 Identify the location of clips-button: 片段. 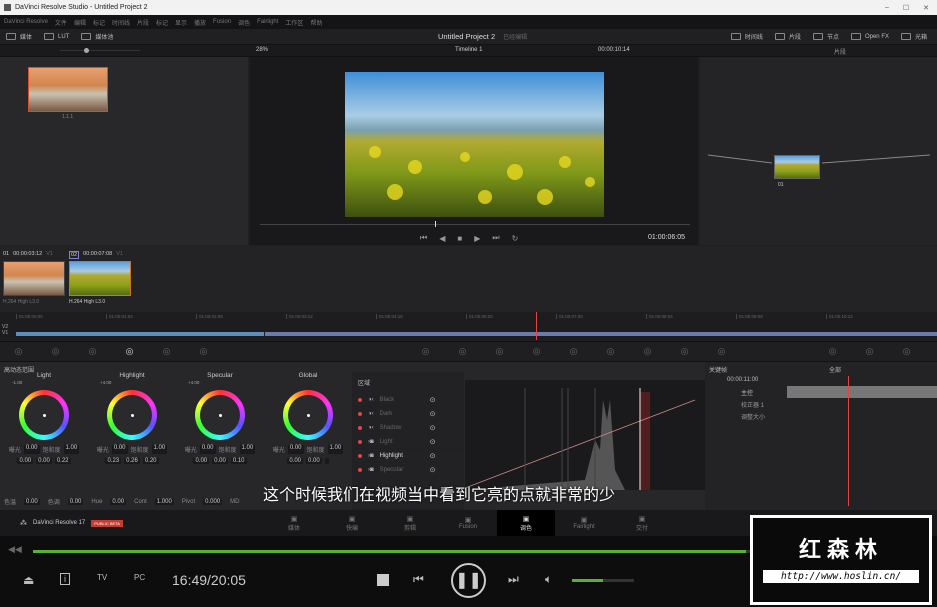
(788, 36).